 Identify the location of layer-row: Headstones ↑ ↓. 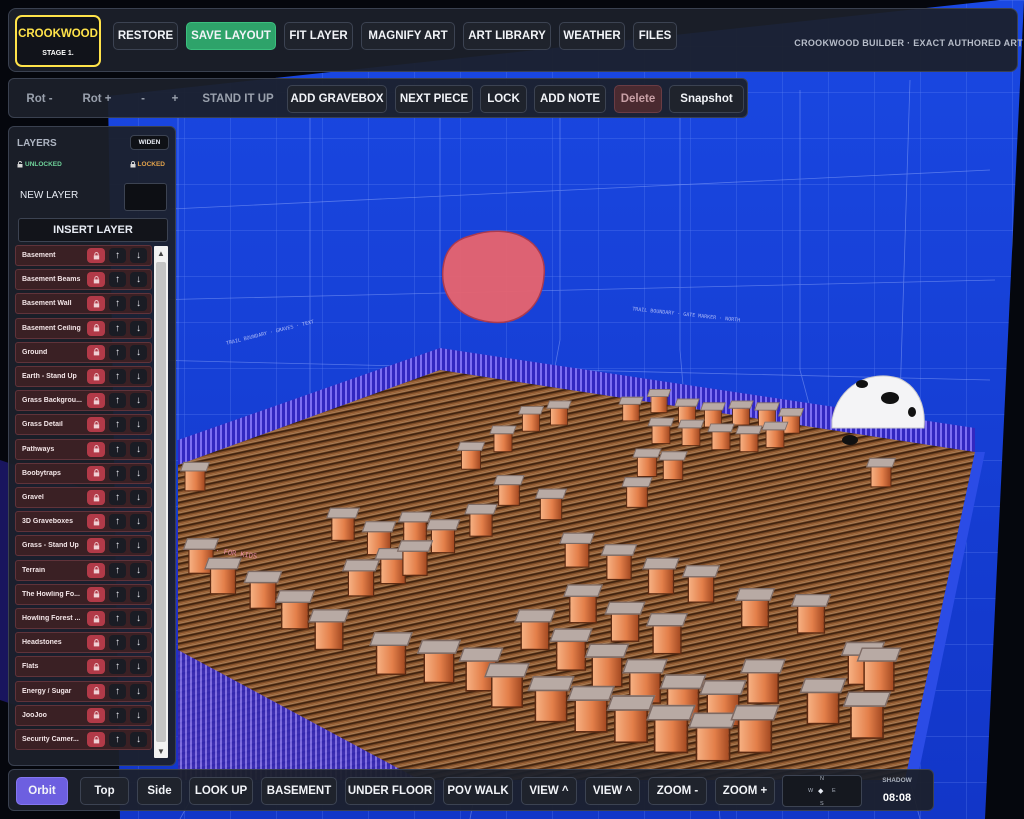
(83, 643).